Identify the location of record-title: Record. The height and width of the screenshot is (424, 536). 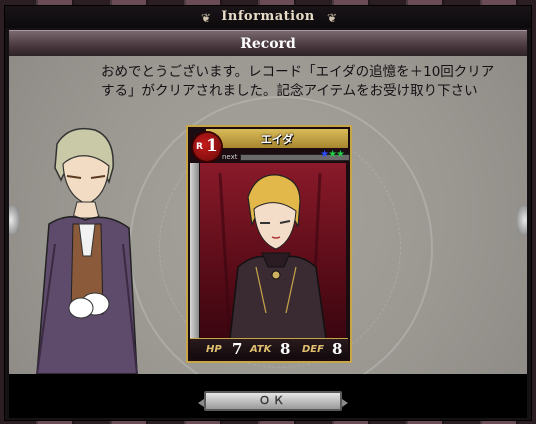
(268, 44).